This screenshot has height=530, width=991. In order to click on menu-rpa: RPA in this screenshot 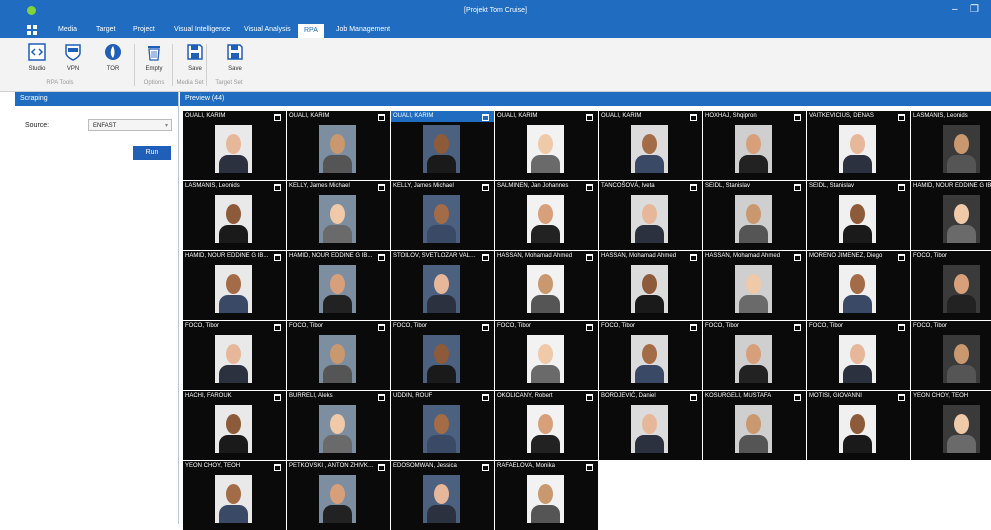, I will do `click(311, 31)`.